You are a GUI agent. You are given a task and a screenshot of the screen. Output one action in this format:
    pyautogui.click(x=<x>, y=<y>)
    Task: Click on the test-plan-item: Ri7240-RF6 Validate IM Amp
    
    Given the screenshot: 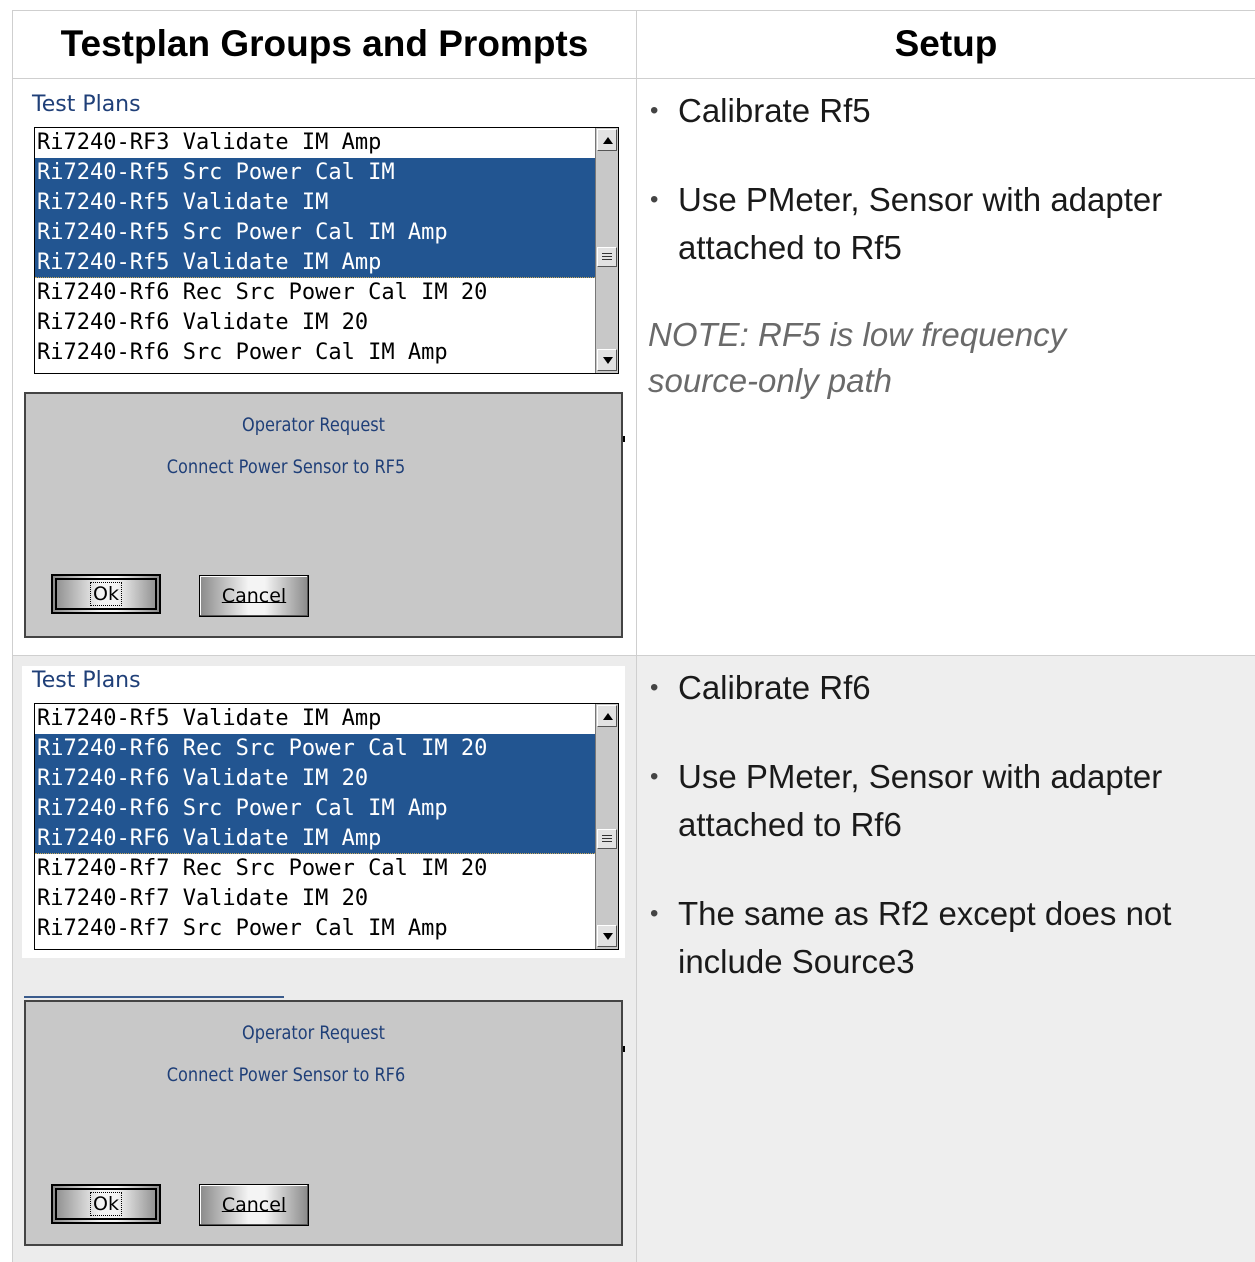 What is the action you would take?
    pyautogui.click(x=315, y=839)
    